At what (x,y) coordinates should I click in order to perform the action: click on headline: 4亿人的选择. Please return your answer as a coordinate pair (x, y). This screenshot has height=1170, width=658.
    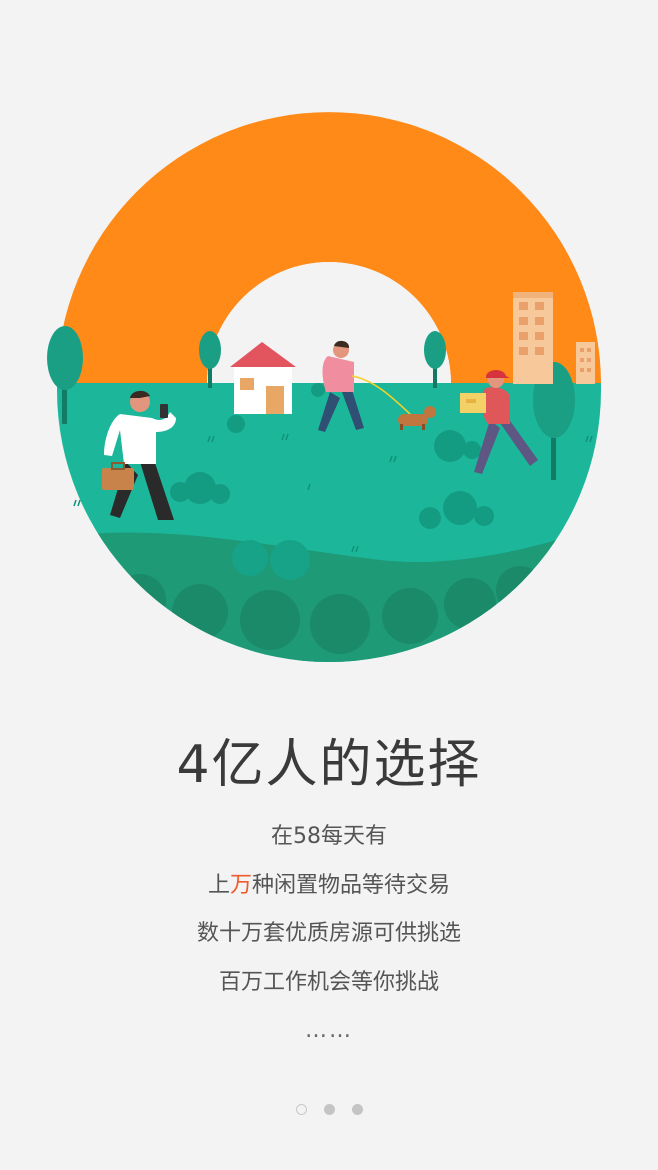
    Looking at the image, I should click on (329, 765).